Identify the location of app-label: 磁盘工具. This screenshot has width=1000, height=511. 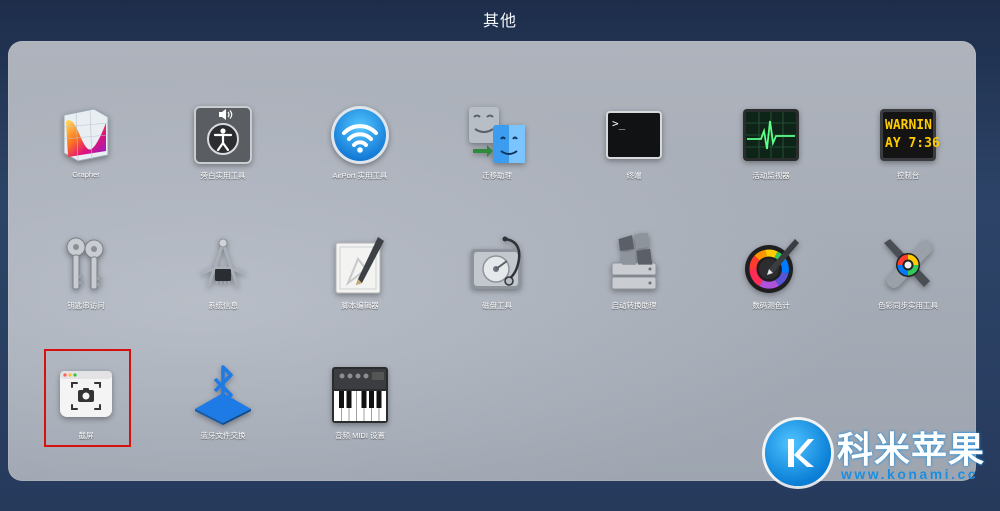
(497, 305).